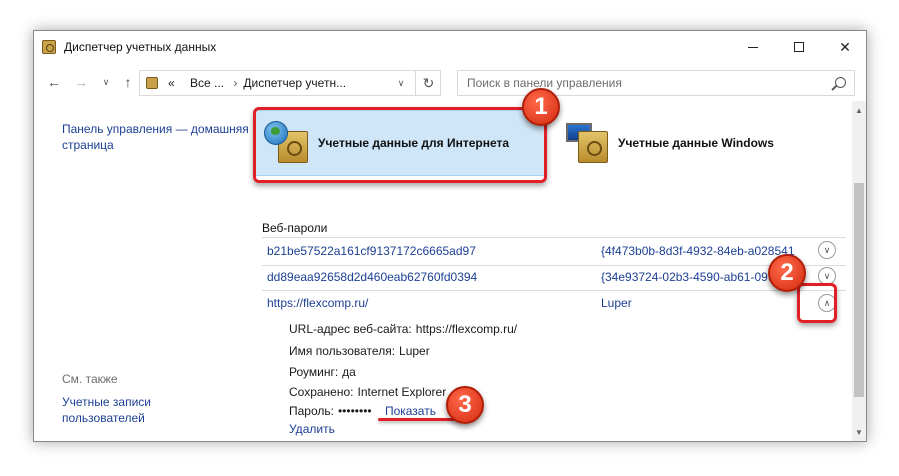  What do you see at coordinates (688, 277) in the screenshot?
I see `credential-user: {34e93724-02b3-4590-ab61-099` at bounding box center [688, 277].